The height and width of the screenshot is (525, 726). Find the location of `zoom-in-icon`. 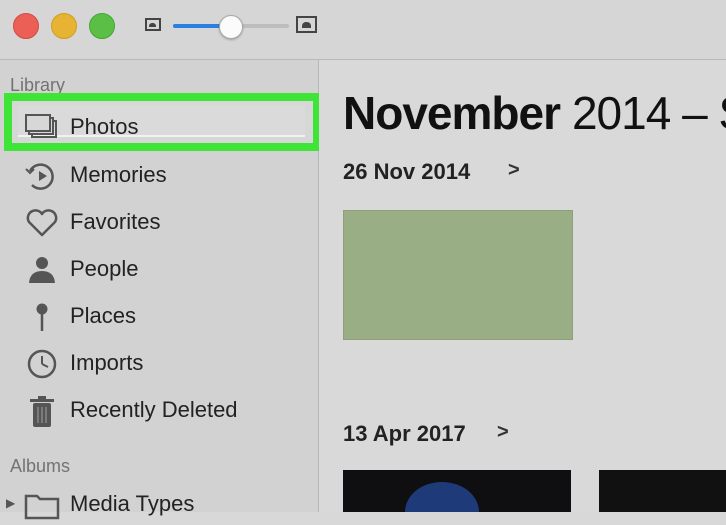

zoom-in-icon is located at coordinates (306, 24).